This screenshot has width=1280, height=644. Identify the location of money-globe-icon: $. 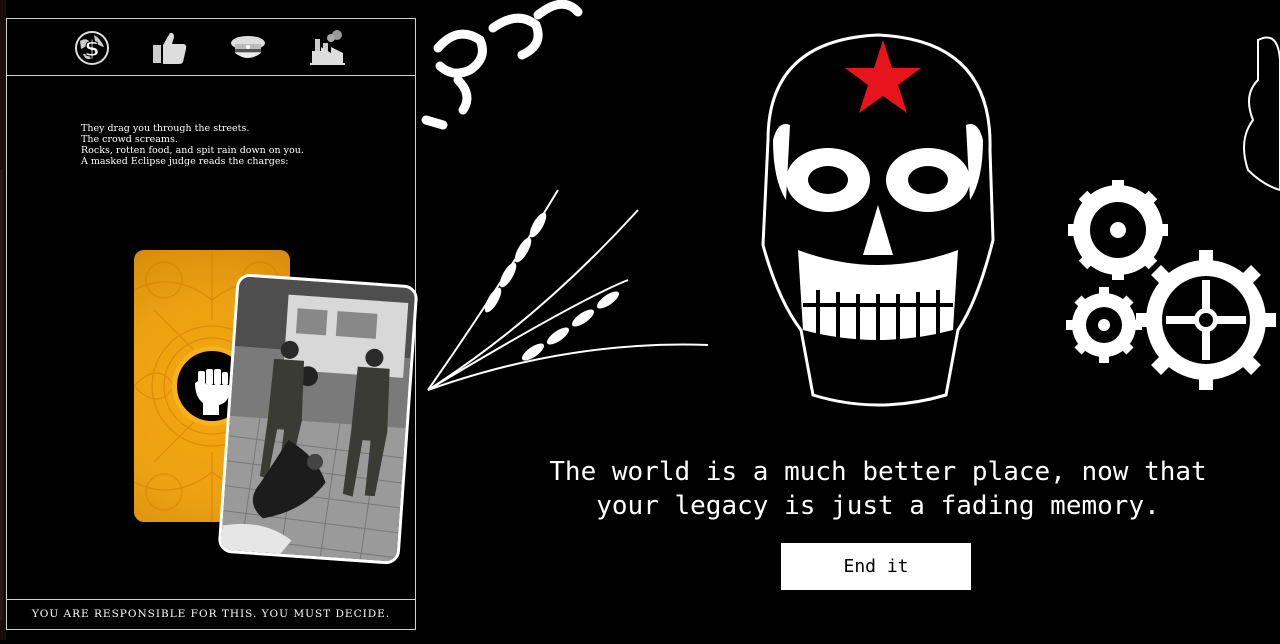
(92, 48).